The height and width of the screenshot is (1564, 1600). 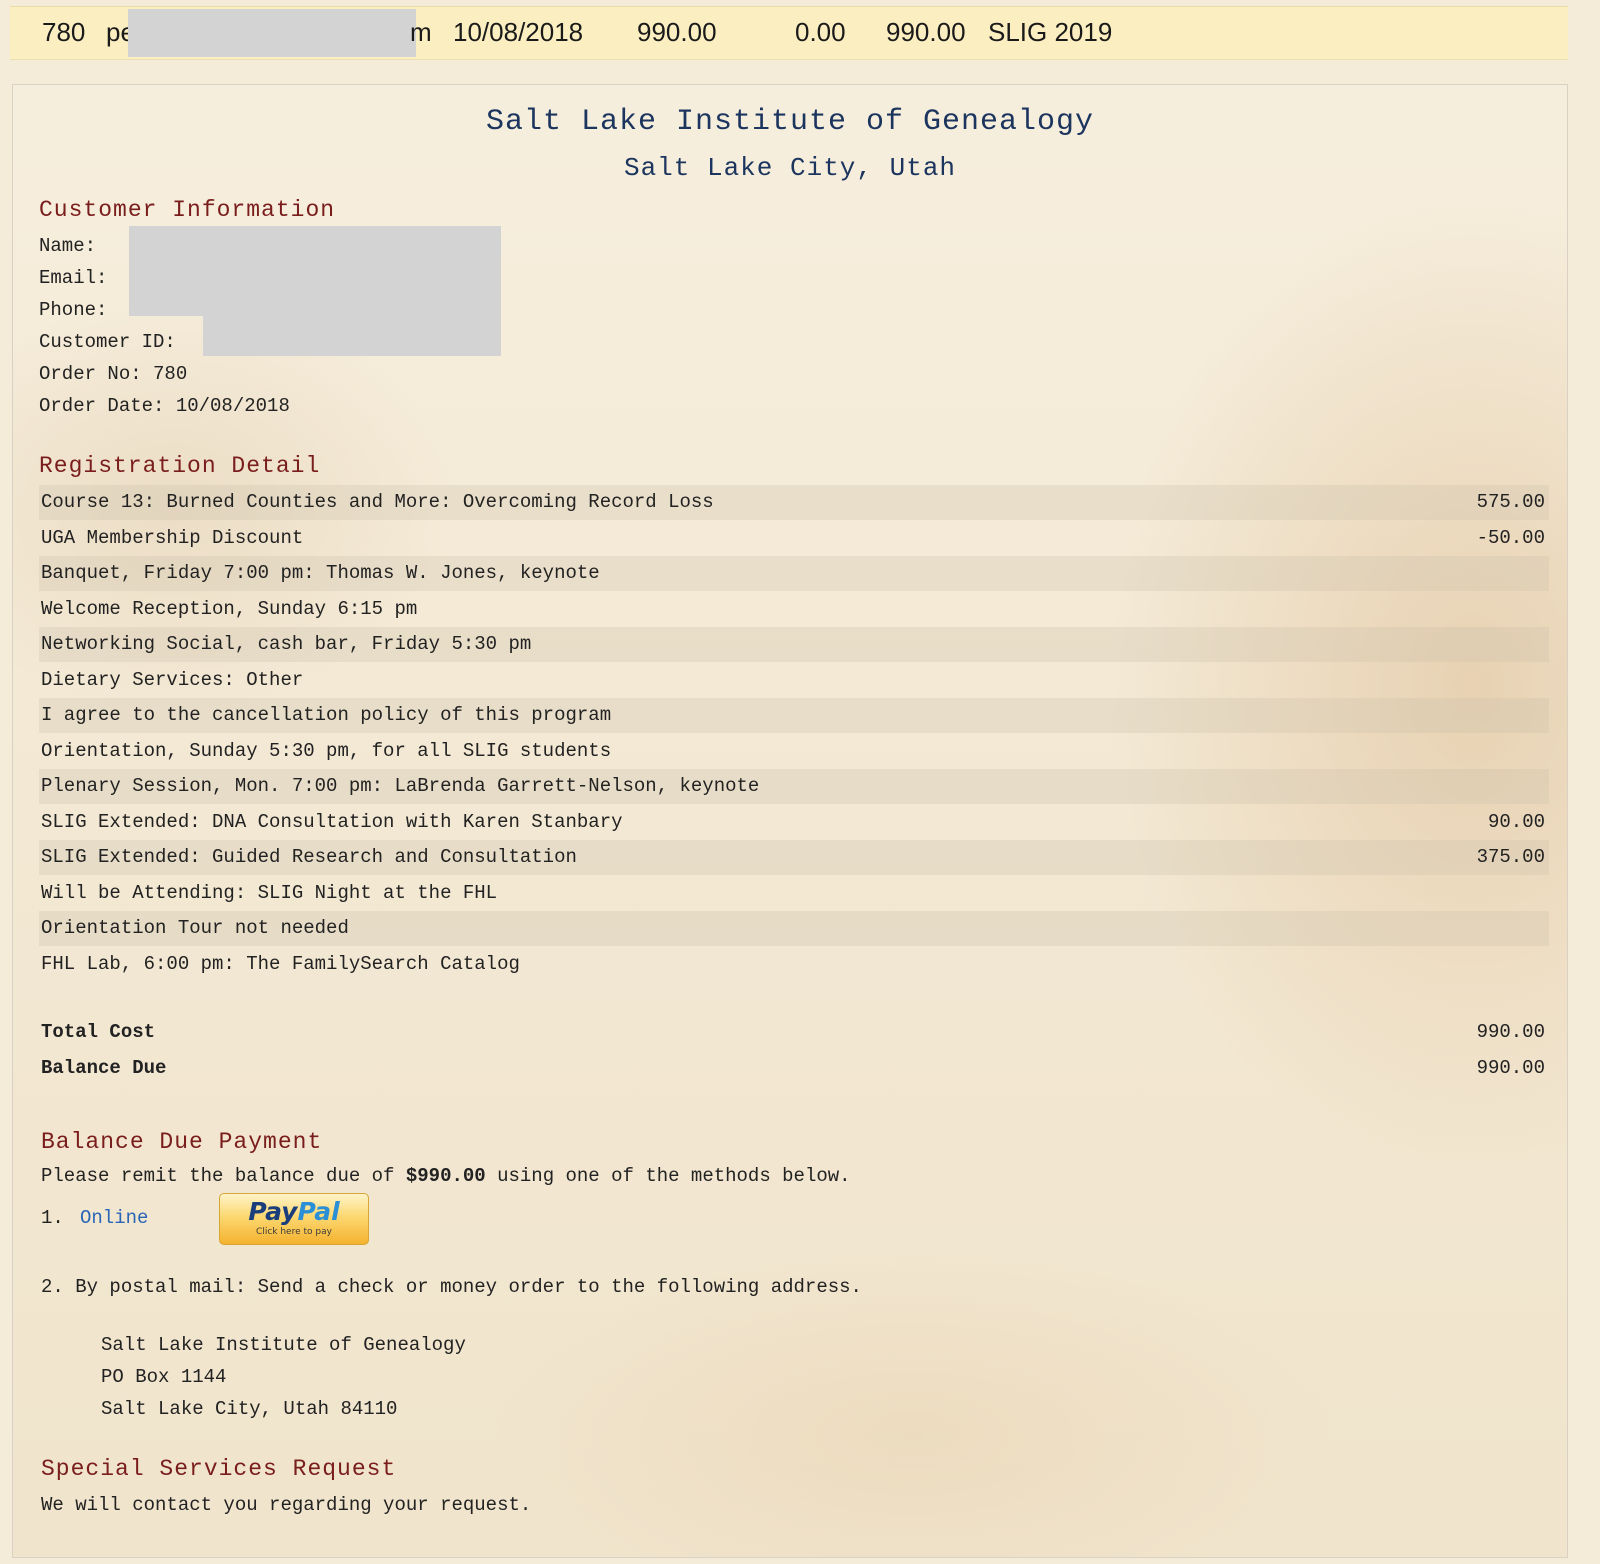 I want to click on registration-item-description: UGA Membership Discount, so click(x=172, y=537).